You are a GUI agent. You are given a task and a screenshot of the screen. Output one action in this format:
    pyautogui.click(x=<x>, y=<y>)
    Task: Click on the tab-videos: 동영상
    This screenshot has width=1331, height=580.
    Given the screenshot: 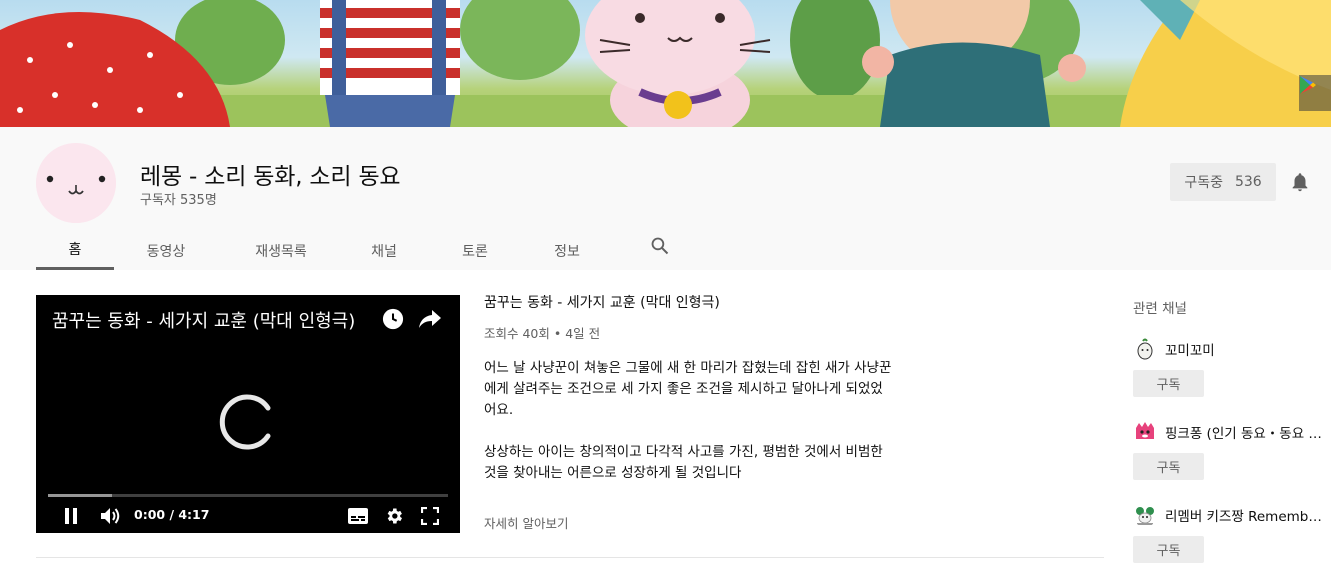 What is the action you would take?
    pyautogui.click(x=166, y=250)
    